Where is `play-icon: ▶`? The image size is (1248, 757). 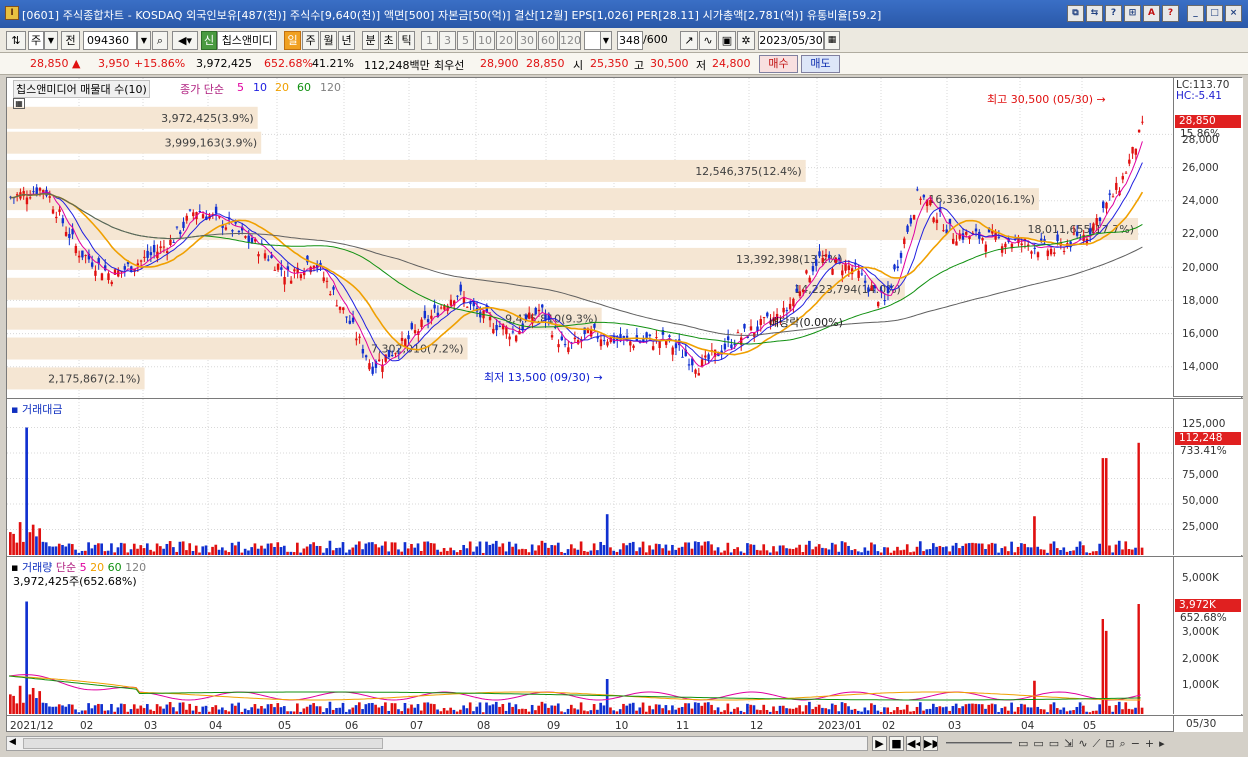
play-icon: ▶ is located at coordinates (879, 743).